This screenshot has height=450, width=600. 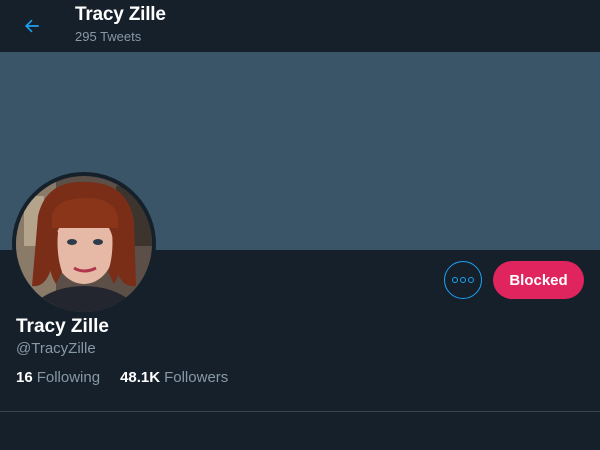 What do you see at coordinates (538, 280) in the screenshot?
I see `blocked-button: Blocked` at bounding box center [538, 280].